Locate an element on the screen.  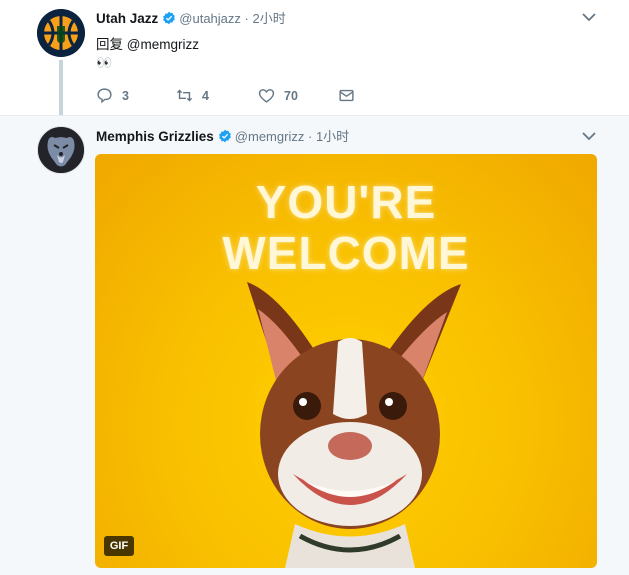
timestamp: 1小时 is located at coordinates (332, 136).